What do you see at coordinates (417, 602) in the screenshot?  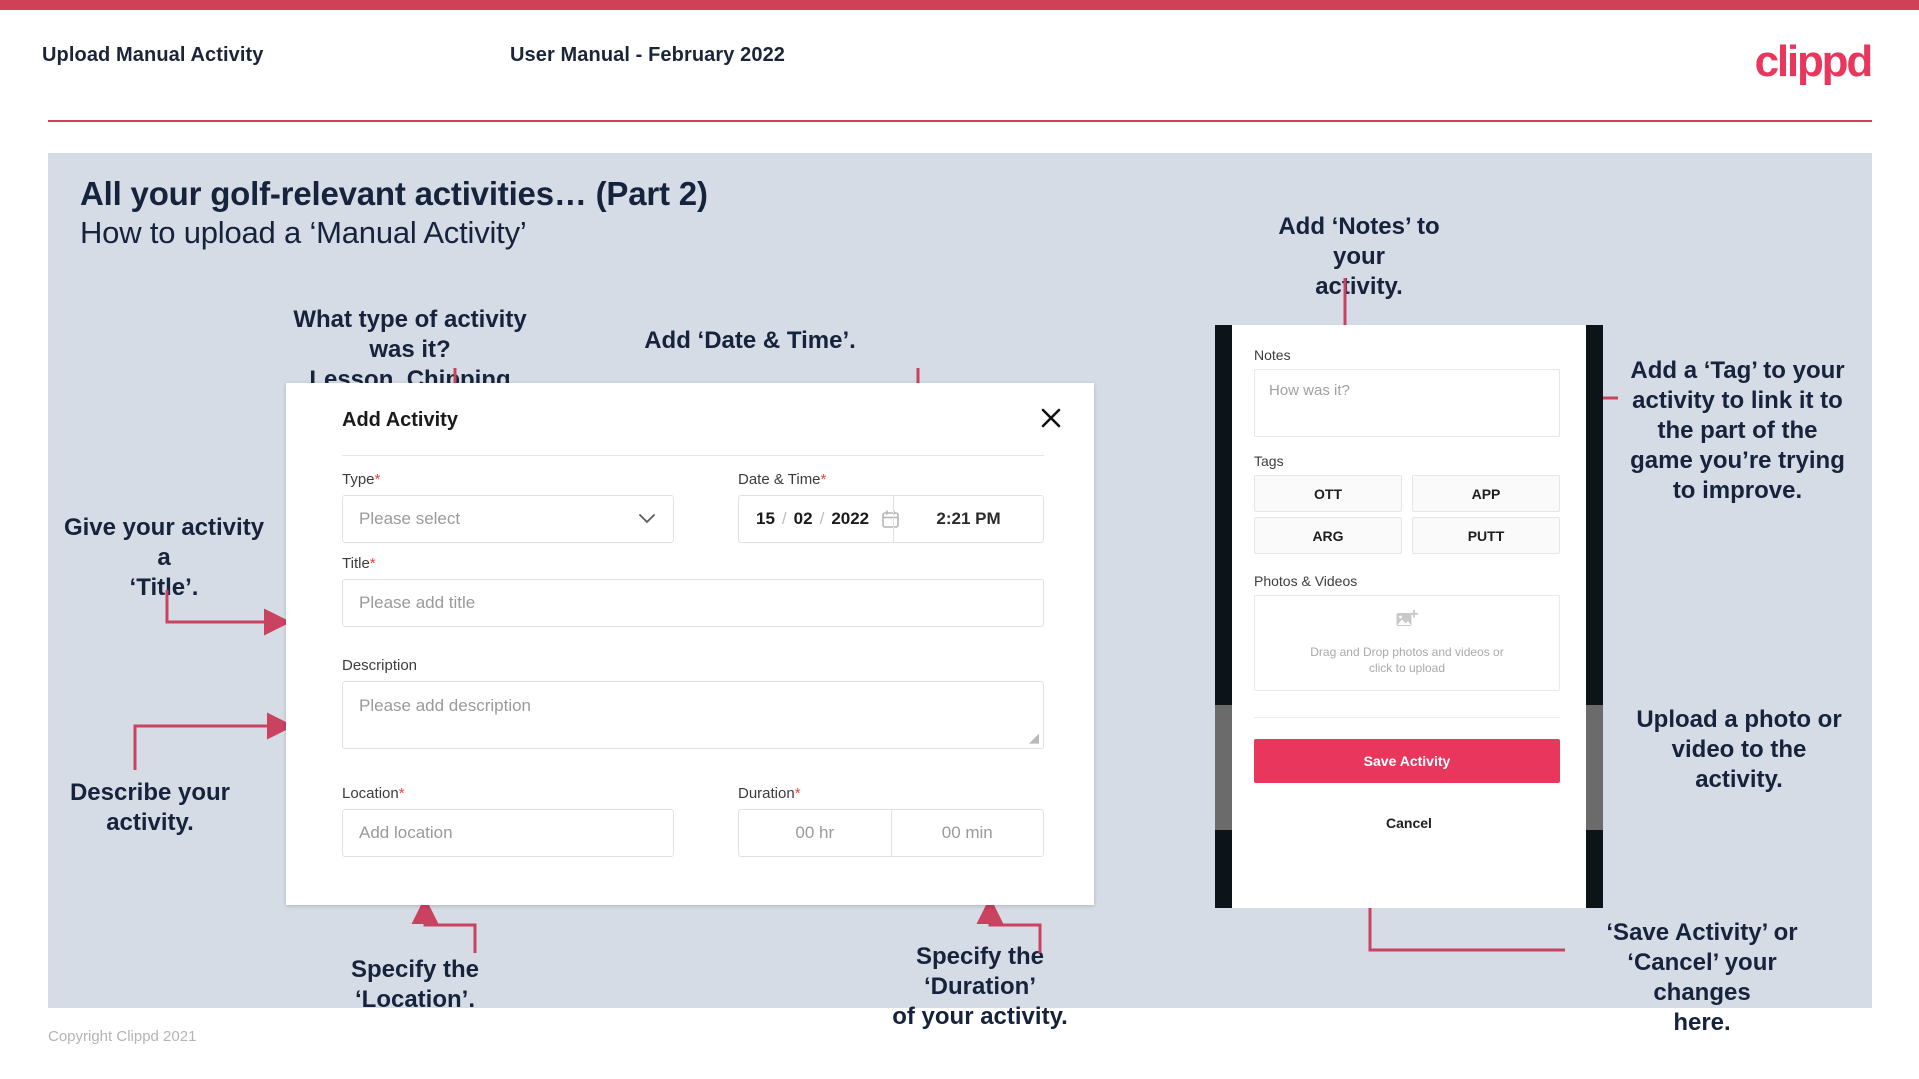 I see `title-placeholder: Please add title` at bounding box center [417, 602].